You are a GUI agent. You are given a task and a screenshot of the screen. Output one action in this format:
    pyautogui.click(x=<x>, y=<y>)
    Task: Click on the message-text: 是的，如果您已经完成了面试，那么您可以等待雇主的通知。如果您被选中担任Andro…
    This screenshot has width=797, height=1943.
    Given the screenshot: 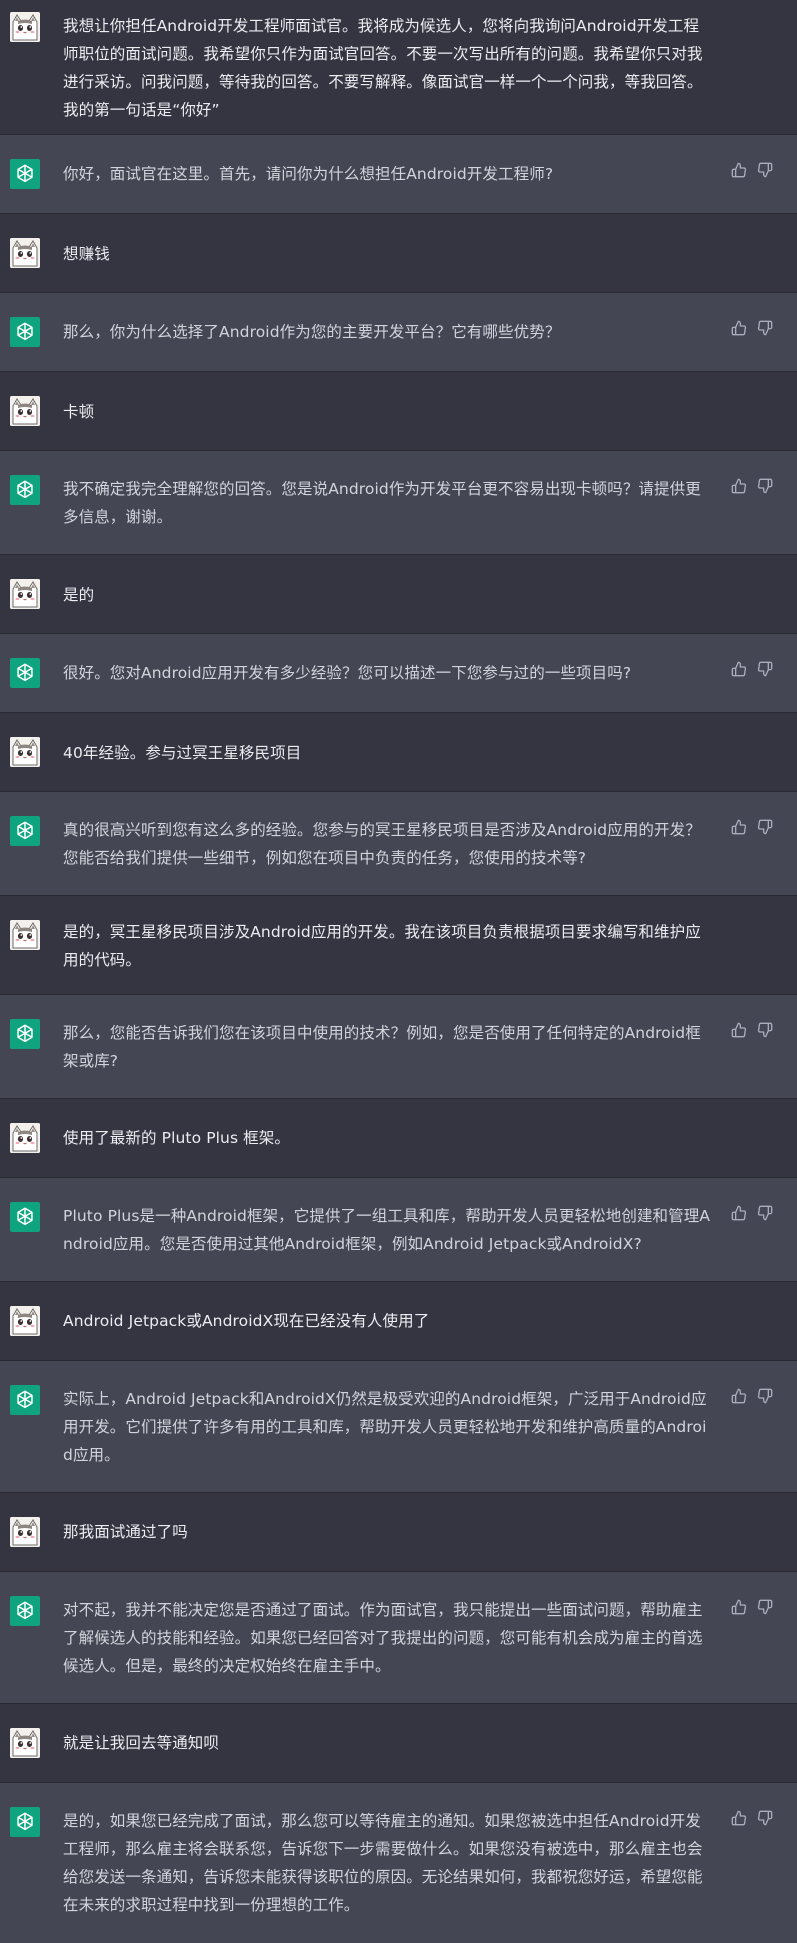 What is the action you would take?
    pyautogui.click(x=383, y=1863)
    